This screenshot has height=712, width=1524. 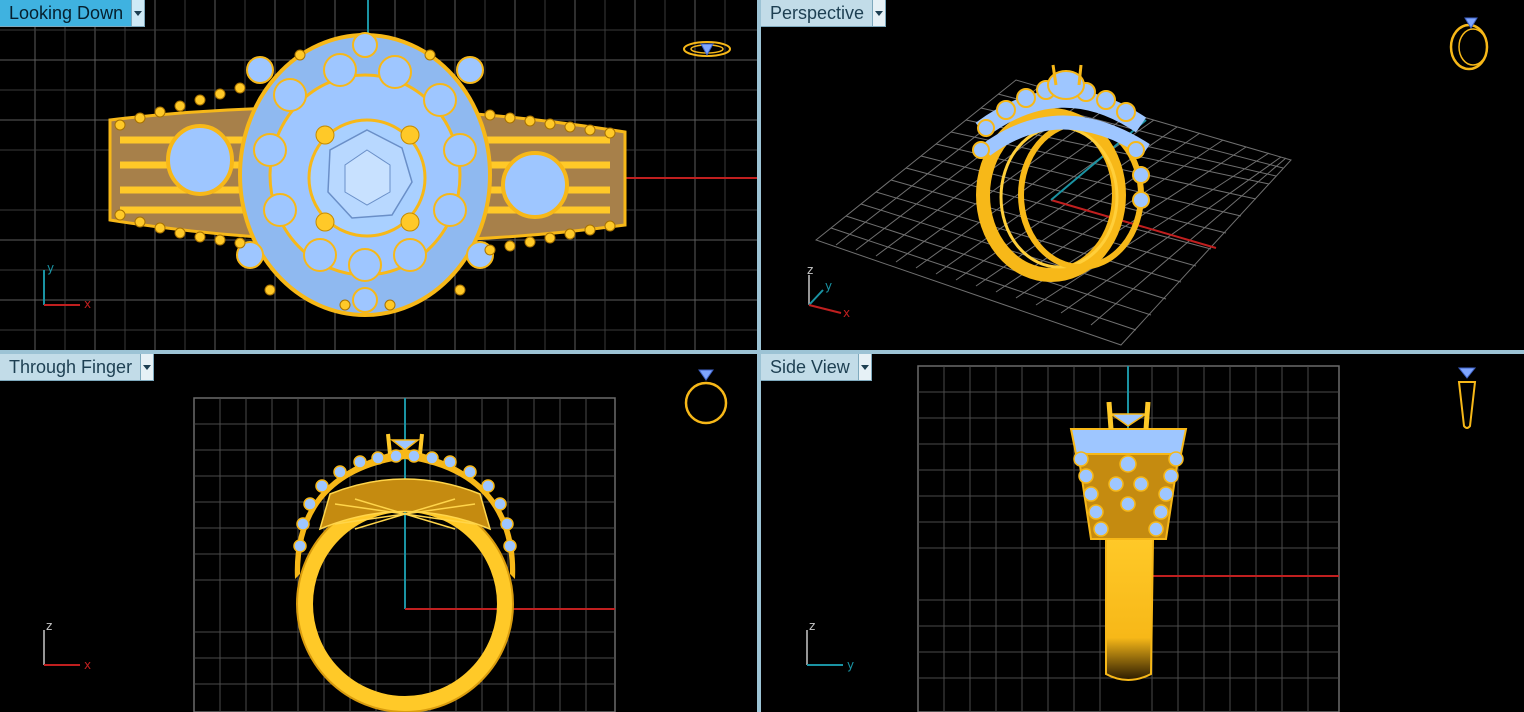 I want to click on tab-perspective: Perspective, so click(x=824, y=13).